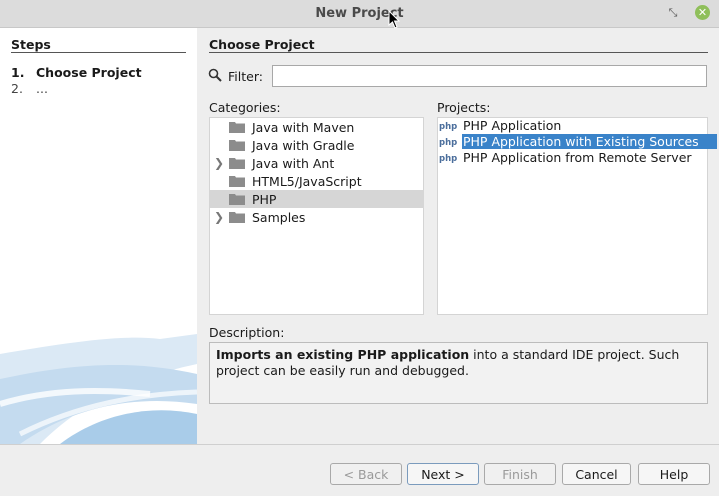 This screenshot has width=719, height=496. I want to click on project-label: PHP Application, so click(512, 125).